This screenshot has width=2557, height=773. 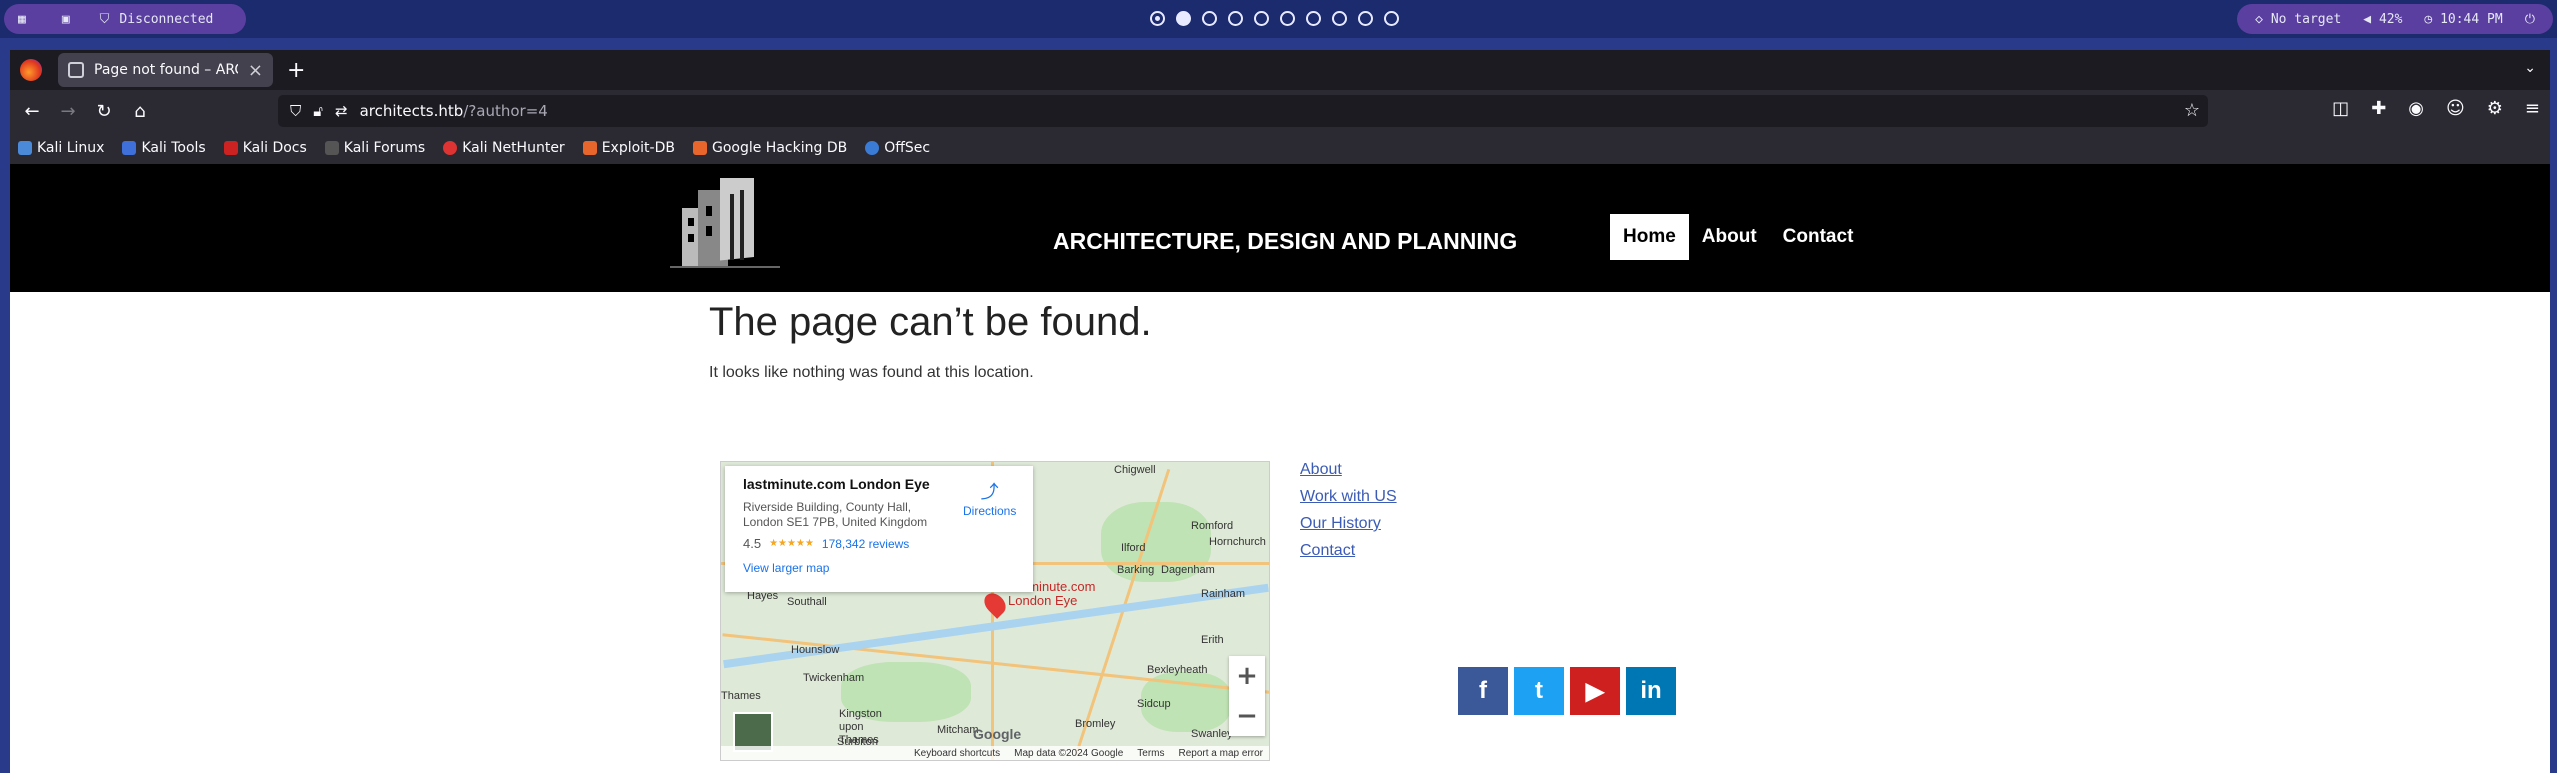 What do you see at coordinates (164, 148) in the screenshot?
I see `bookmark-kali-tools: Kali Tools` at bounding box center [164, 148].